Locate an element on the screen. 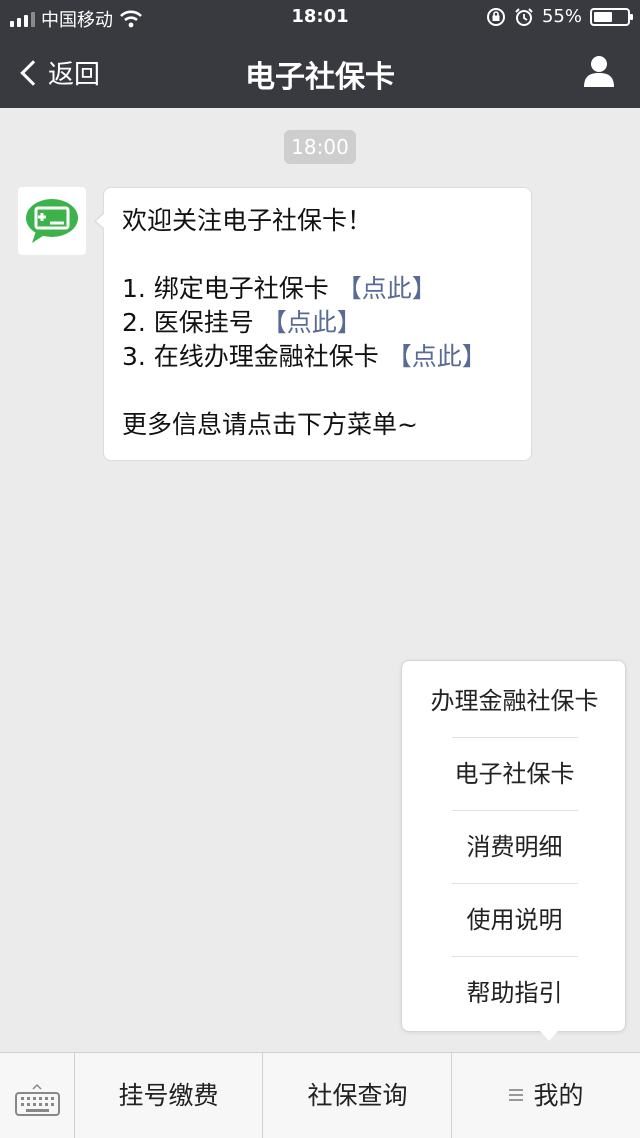 This screenshot has width=640, height=1138. top-bar: 中国移动 18:01 55% 返回 电子社保卡 is located at coordinates (320, 54).